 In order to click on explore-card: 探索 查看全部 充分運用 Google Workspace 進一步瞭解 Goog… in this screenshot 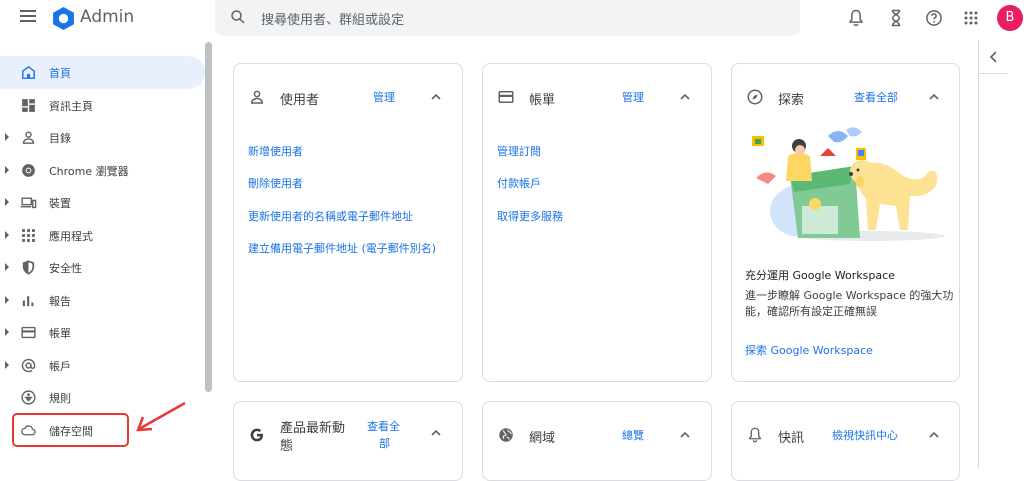, I will do `click(845, 222)`.